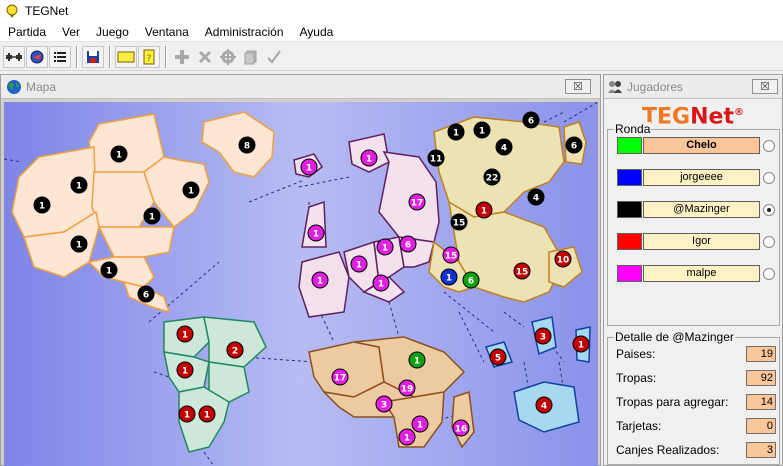  What do you see at coordinates (697, 178) in the screenshot?
I see `player-row: jorgeeee` at bounding box center [697, 178].